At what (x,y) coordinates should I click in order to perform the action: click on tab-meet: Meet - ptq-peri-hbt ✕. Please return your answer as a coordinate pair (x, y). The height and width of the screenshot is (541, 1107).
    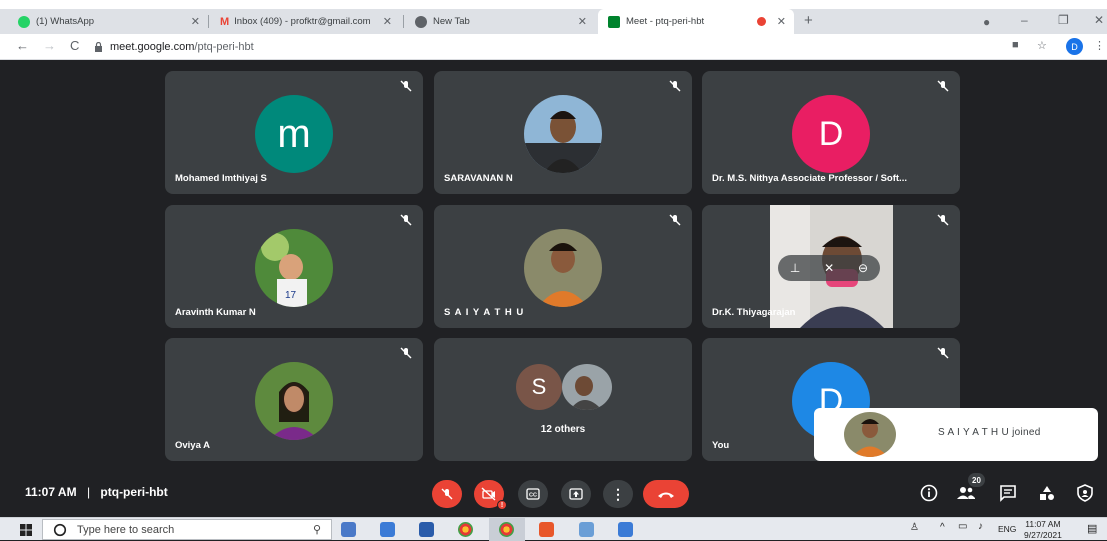
    Looking at the image, I should click on (696, 21).